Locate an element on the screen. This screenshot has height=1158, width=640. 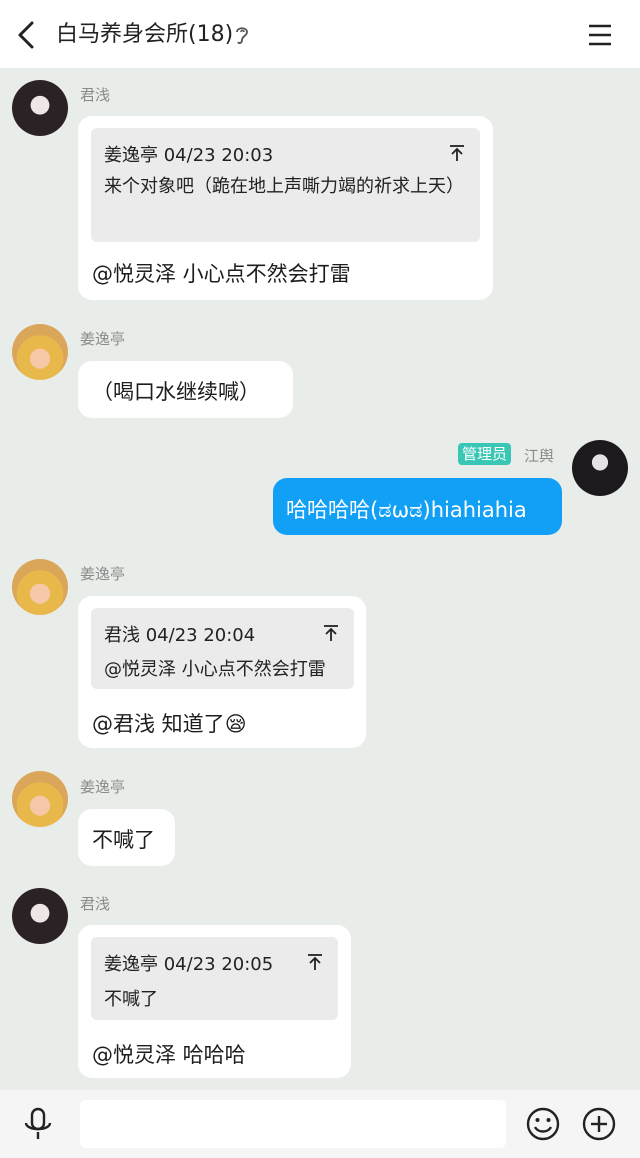
quoted-message: 姜逸亭 04/23 20:05 不喊了 is located at coordinates (214, 978).